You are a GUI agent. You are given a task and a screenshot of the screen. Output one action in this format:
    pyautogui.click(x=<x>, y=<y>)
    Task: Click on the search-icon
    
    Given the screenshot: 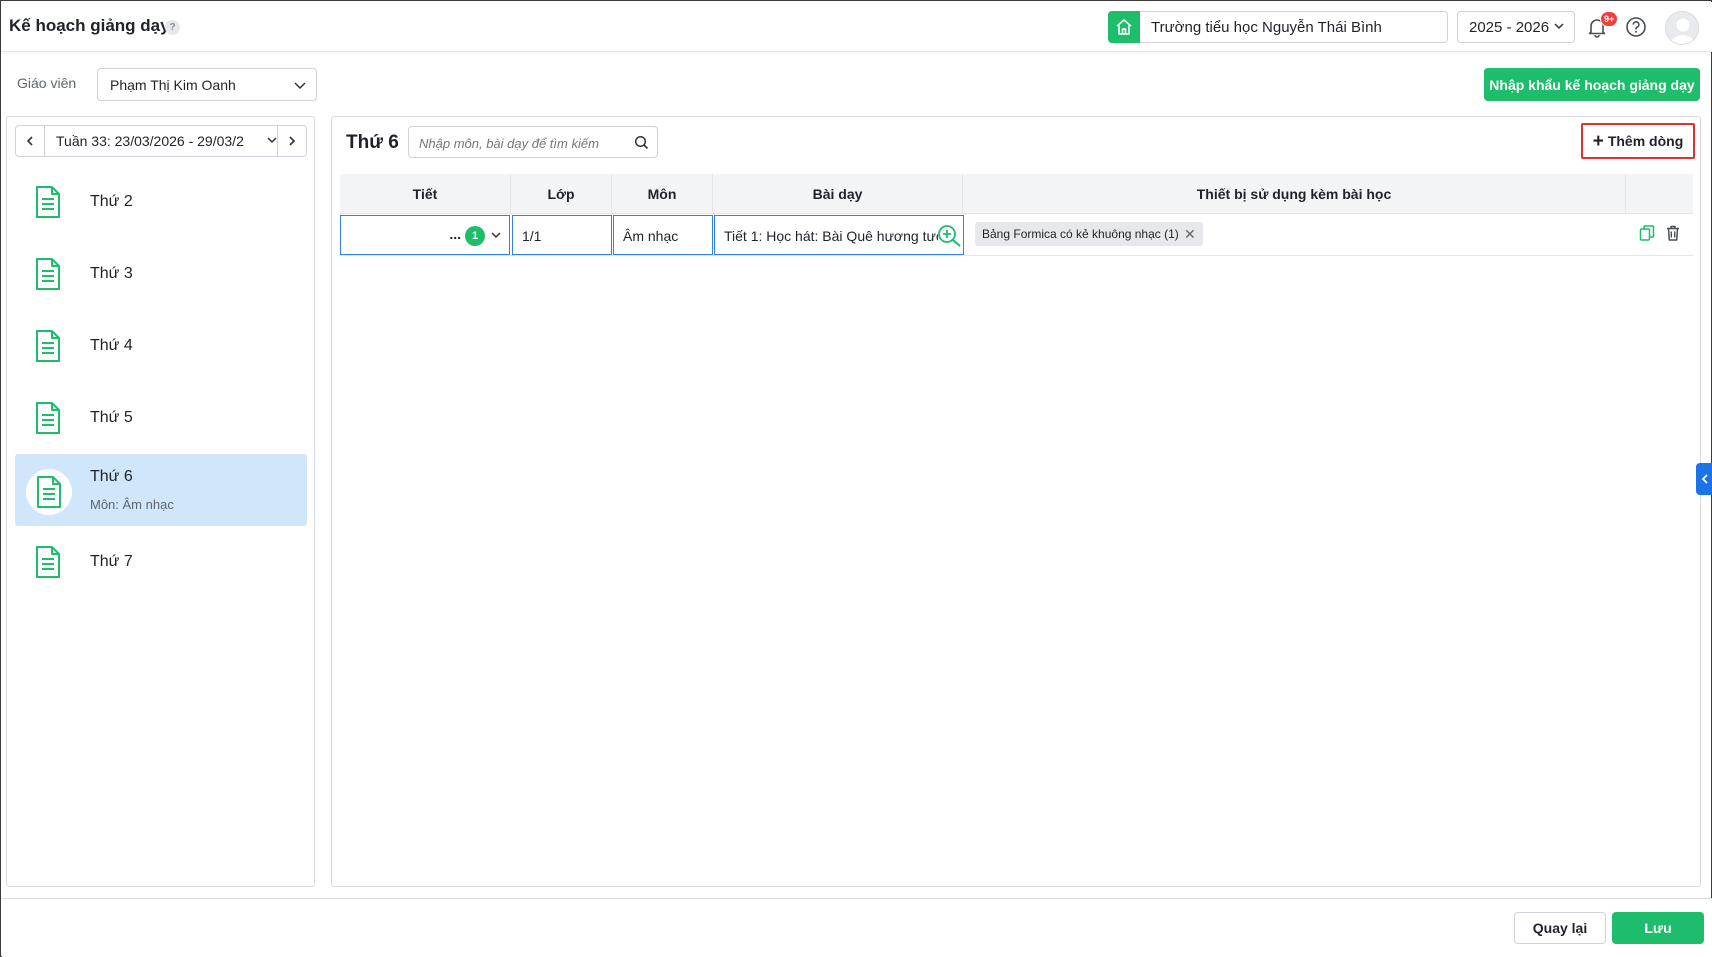 What is the action you would take?
    pyautogui.click(x=641, y=144)
    